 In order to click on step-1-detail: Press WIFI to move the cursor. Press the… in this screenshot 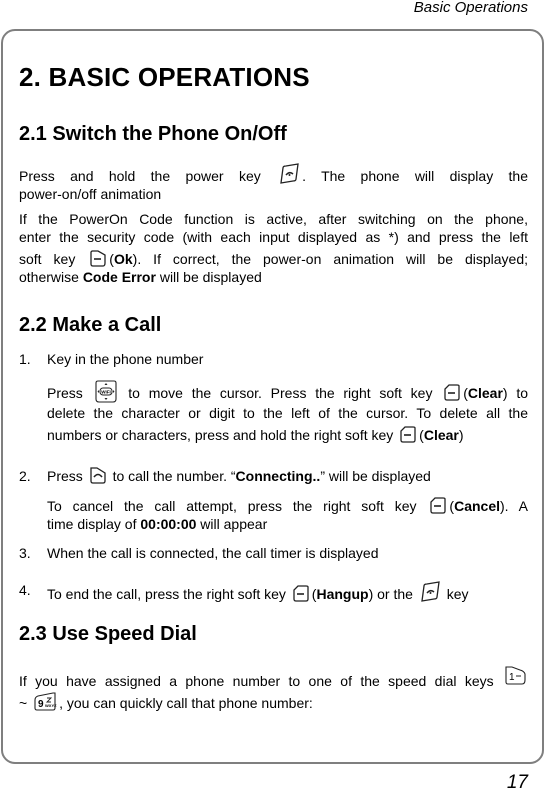, I will do `click(287, 412)`.